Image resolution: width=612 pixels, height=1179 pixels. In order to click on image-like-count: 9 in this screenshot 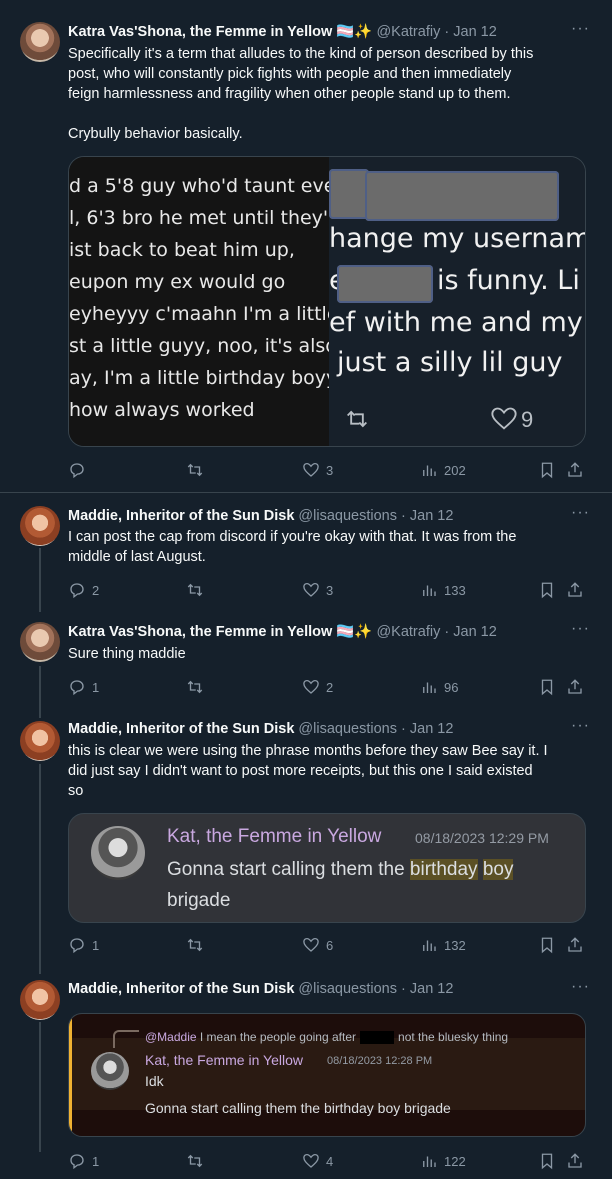, I will do `click(527, 419)`.